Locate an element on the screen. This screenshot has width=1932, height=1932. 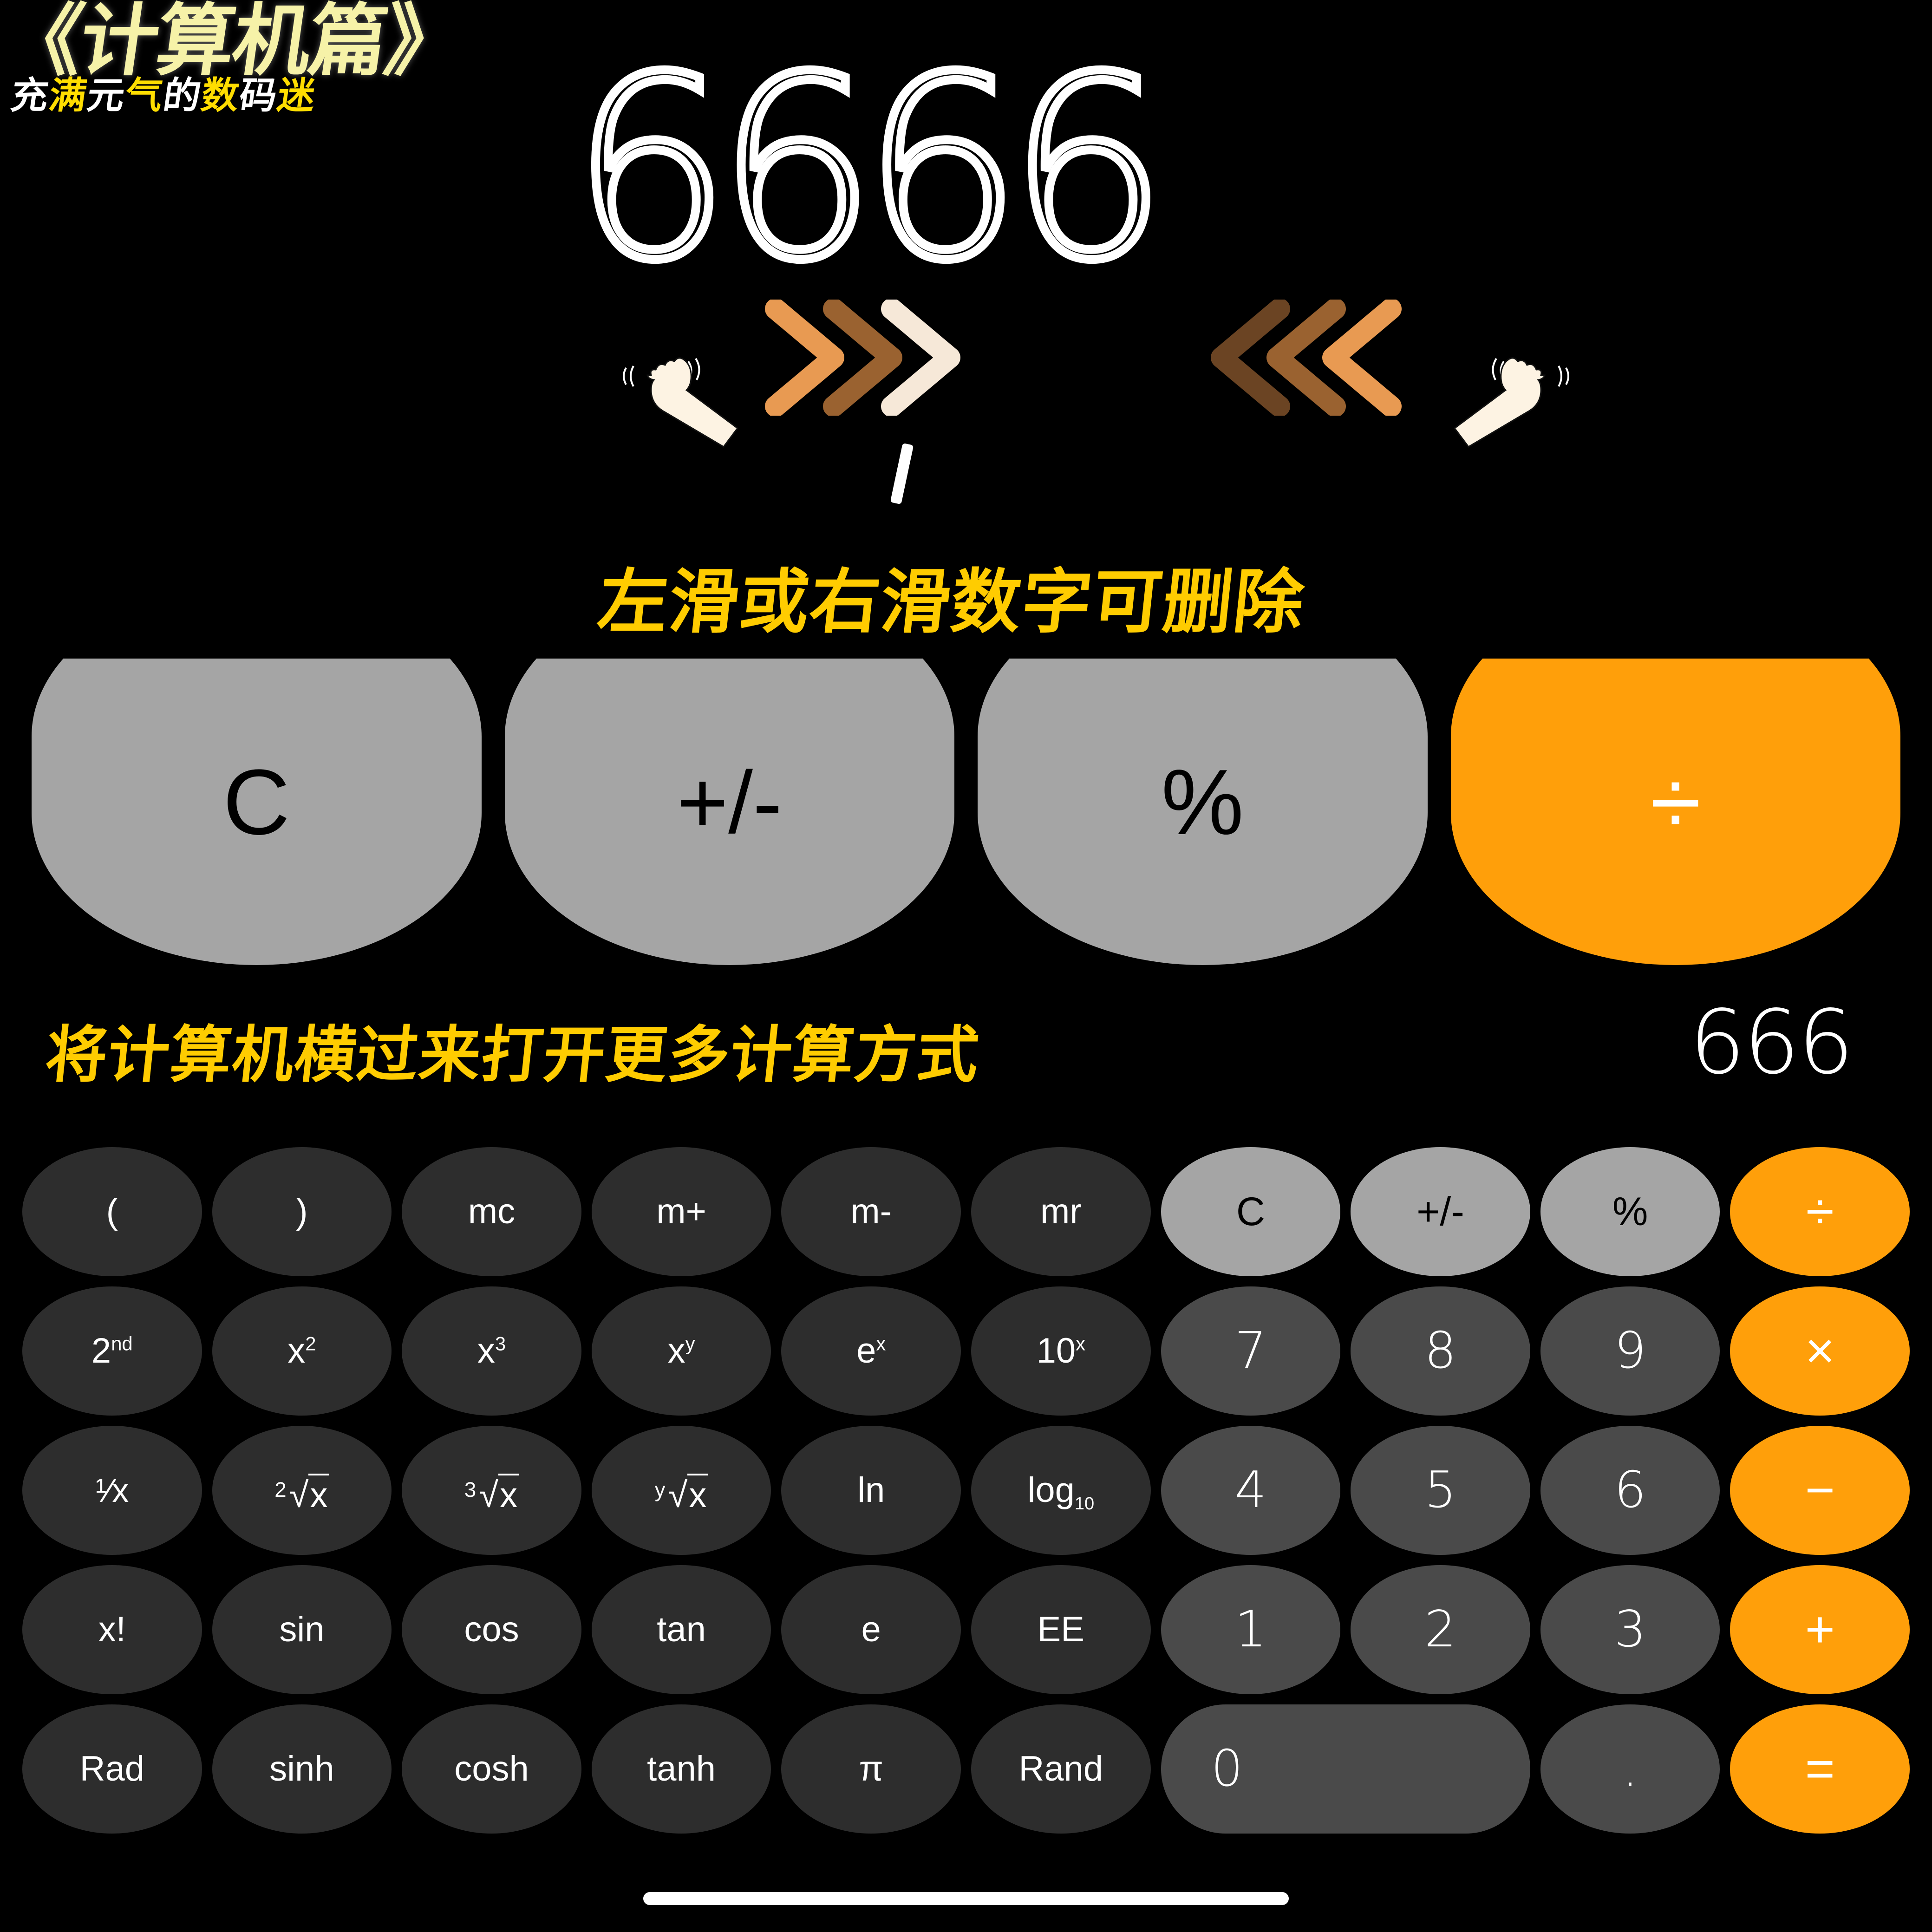
key-label: 3 √x is located at coordinates (491, 1491).